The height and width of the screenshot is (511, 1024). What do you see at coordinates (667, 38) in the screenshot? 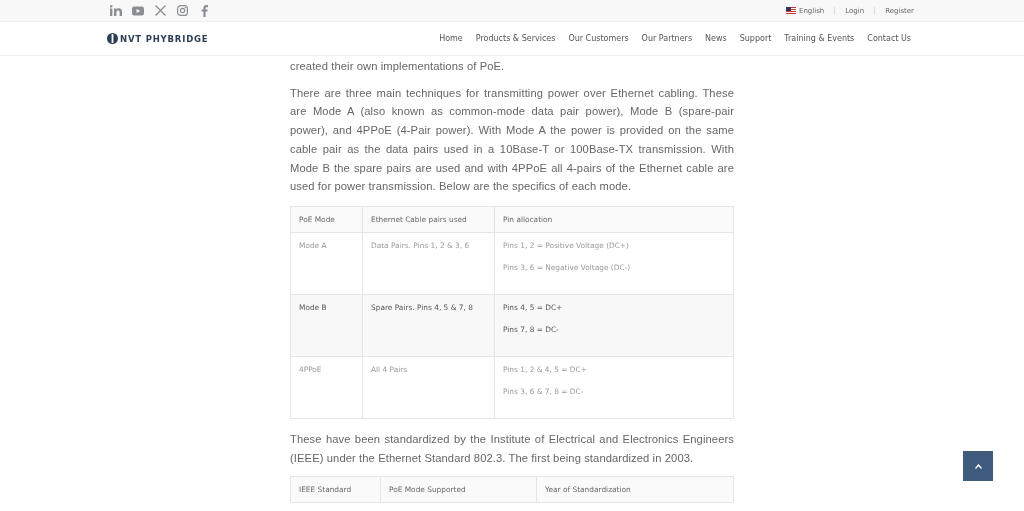
I see `nav-link: Our Partners` at bounding box center [667, 38].